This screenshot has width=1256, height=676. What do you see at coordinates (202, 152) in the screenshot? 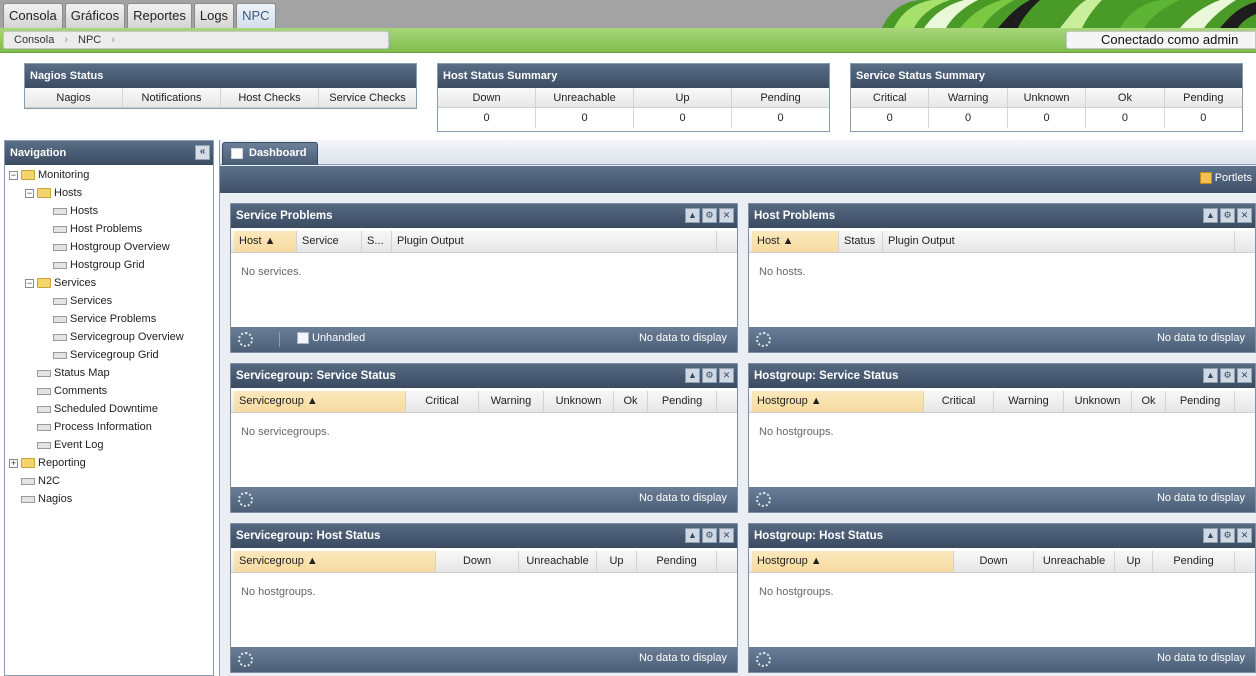
I see `collapse-left-icon: «` at bounding box center [202, 152].